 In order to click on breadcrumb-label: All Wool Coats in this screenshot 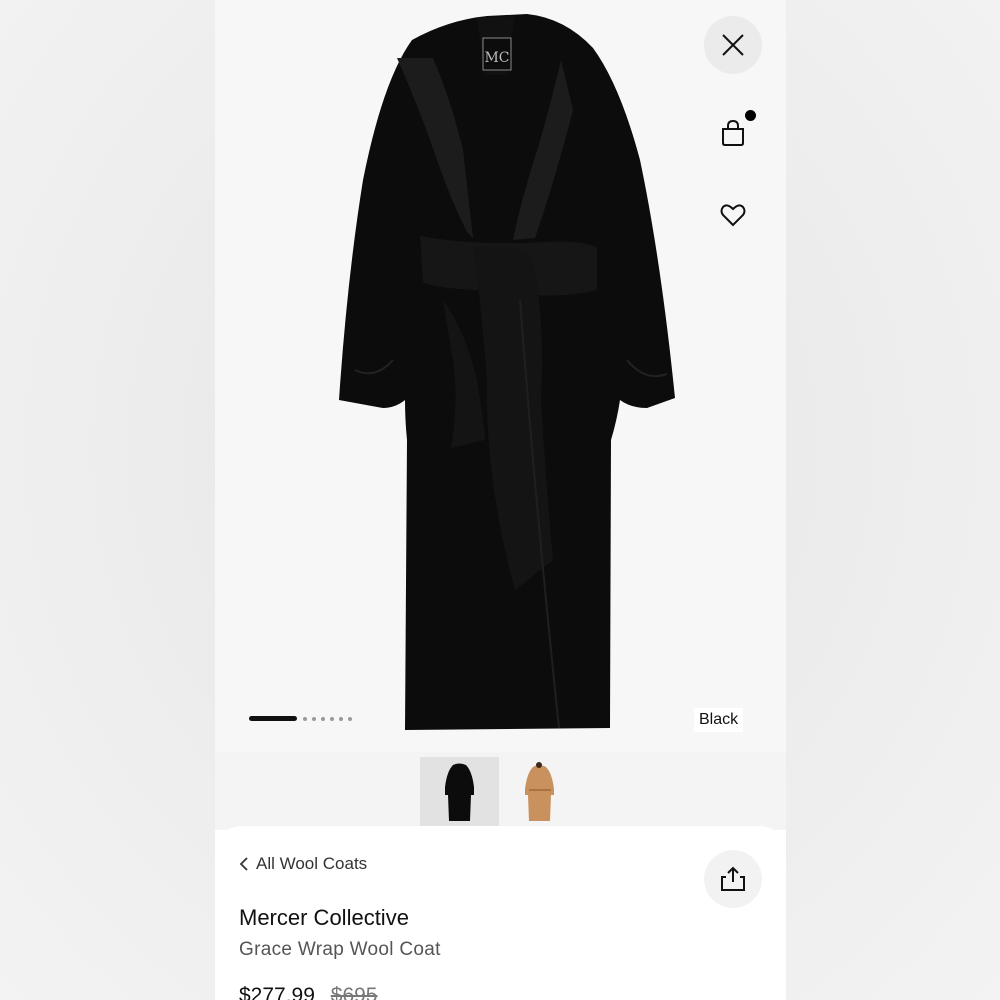, I will do `click(312, 863)`.